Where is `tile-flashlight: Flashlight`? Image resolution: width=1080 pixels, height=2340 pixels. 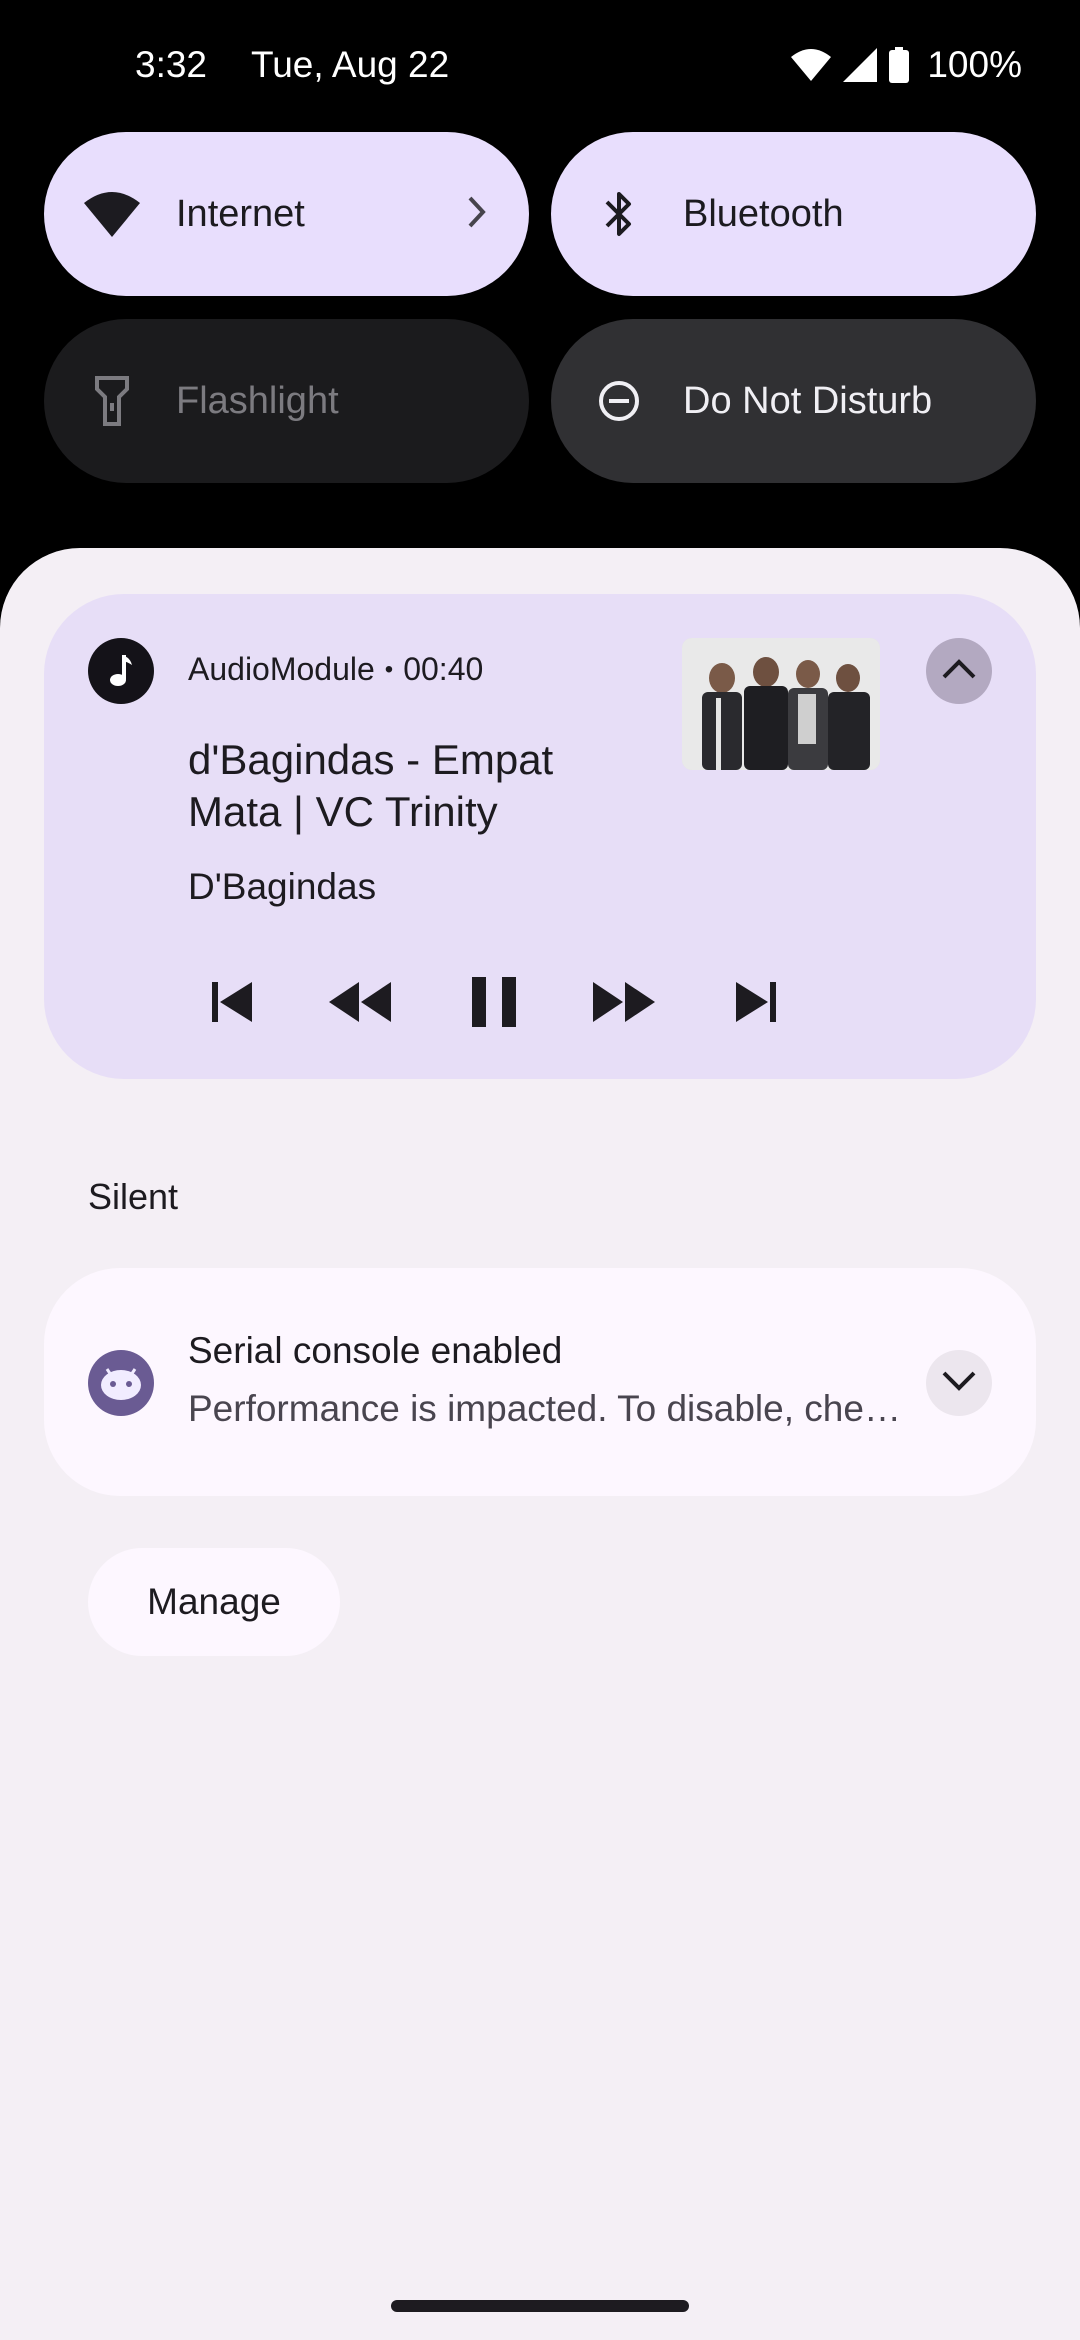
tile-flashlight: Flashlight is located at coordinates (286, 401).